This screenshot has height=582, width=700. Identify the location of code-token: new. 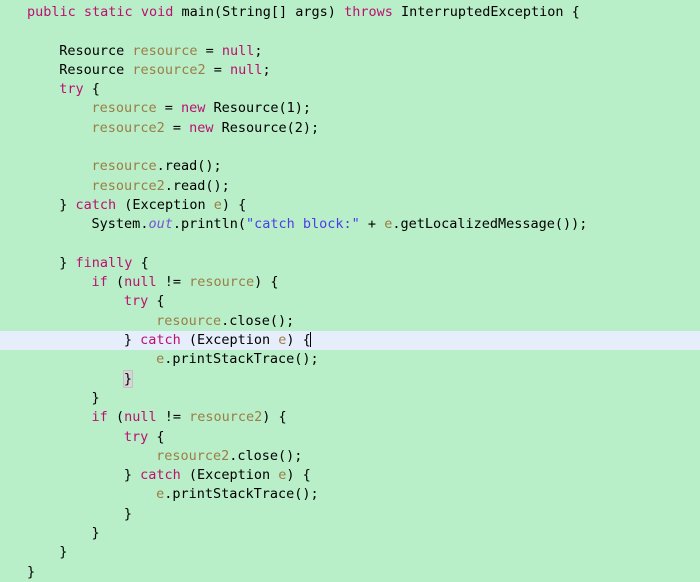
(201, 127).